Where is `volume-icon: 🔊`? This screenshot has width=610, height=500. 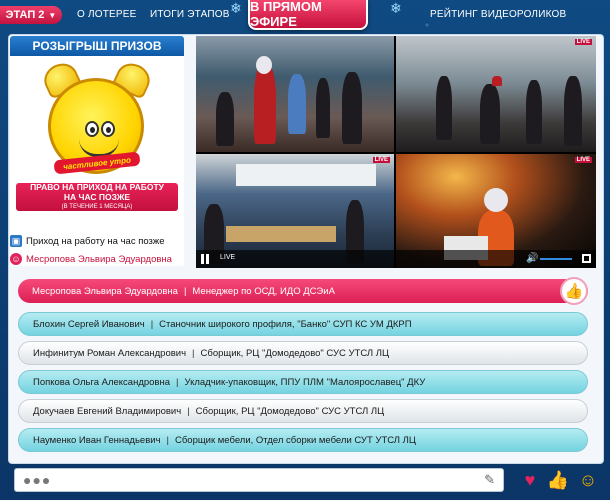 volume-icon: 🔊 is located at coordinates (532, 258).